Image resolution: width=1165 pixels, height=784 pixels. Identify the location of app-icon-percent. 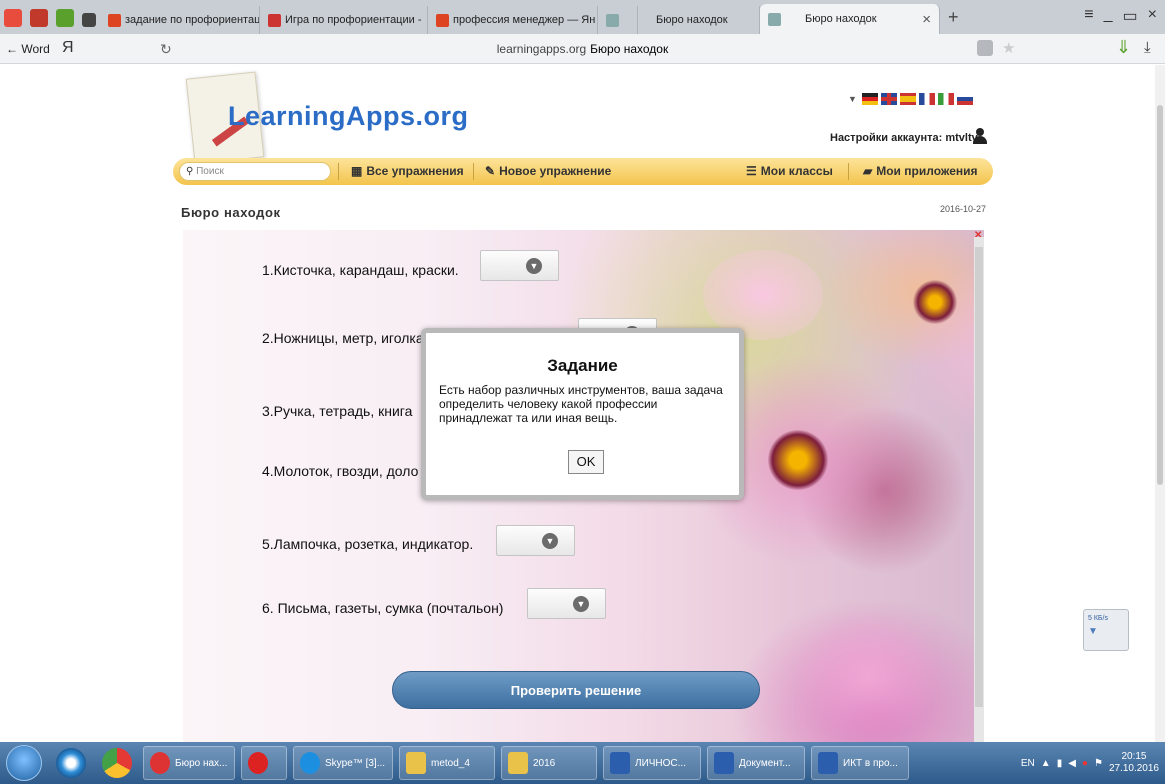
(65, 18).